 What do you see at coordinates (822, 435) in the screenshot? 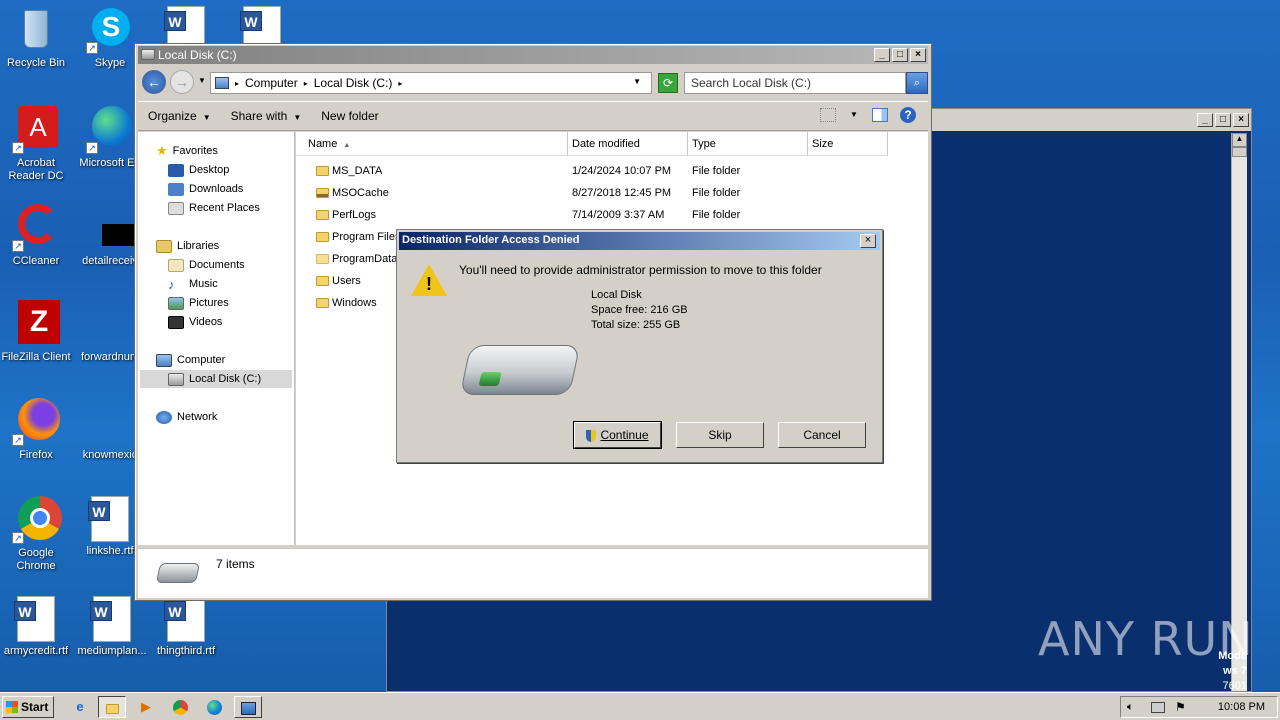
I see `cancel-button: Cancel` at bounding box center [822, 435].